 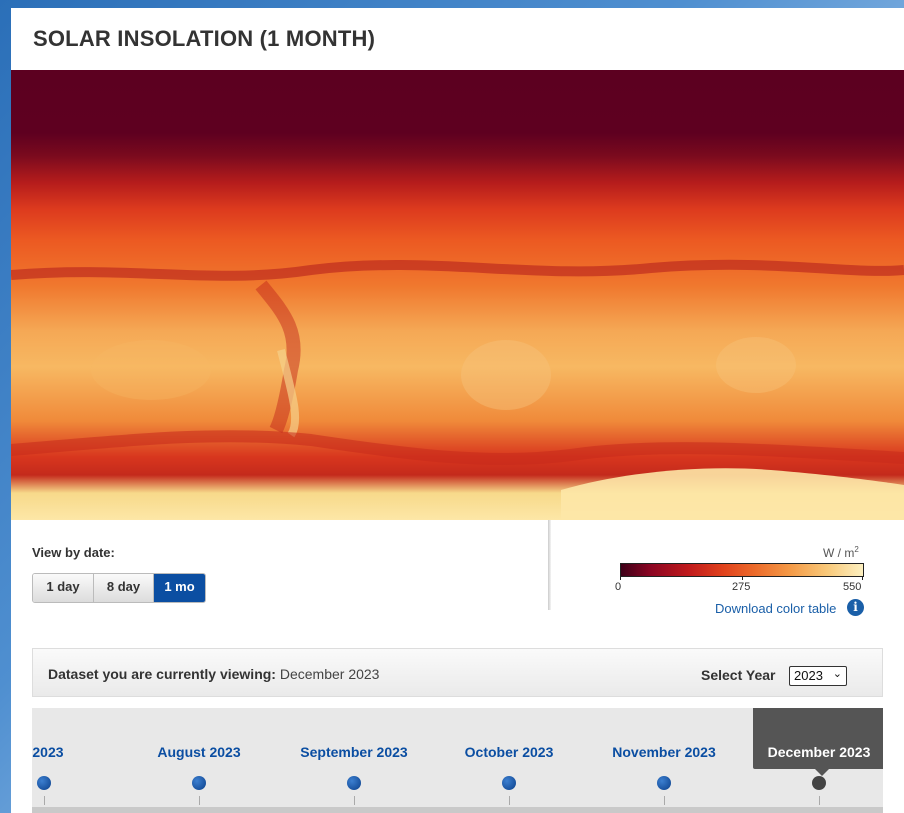 I want to click on chevron-down-icon: ⌄, so click(x=837, y=674).